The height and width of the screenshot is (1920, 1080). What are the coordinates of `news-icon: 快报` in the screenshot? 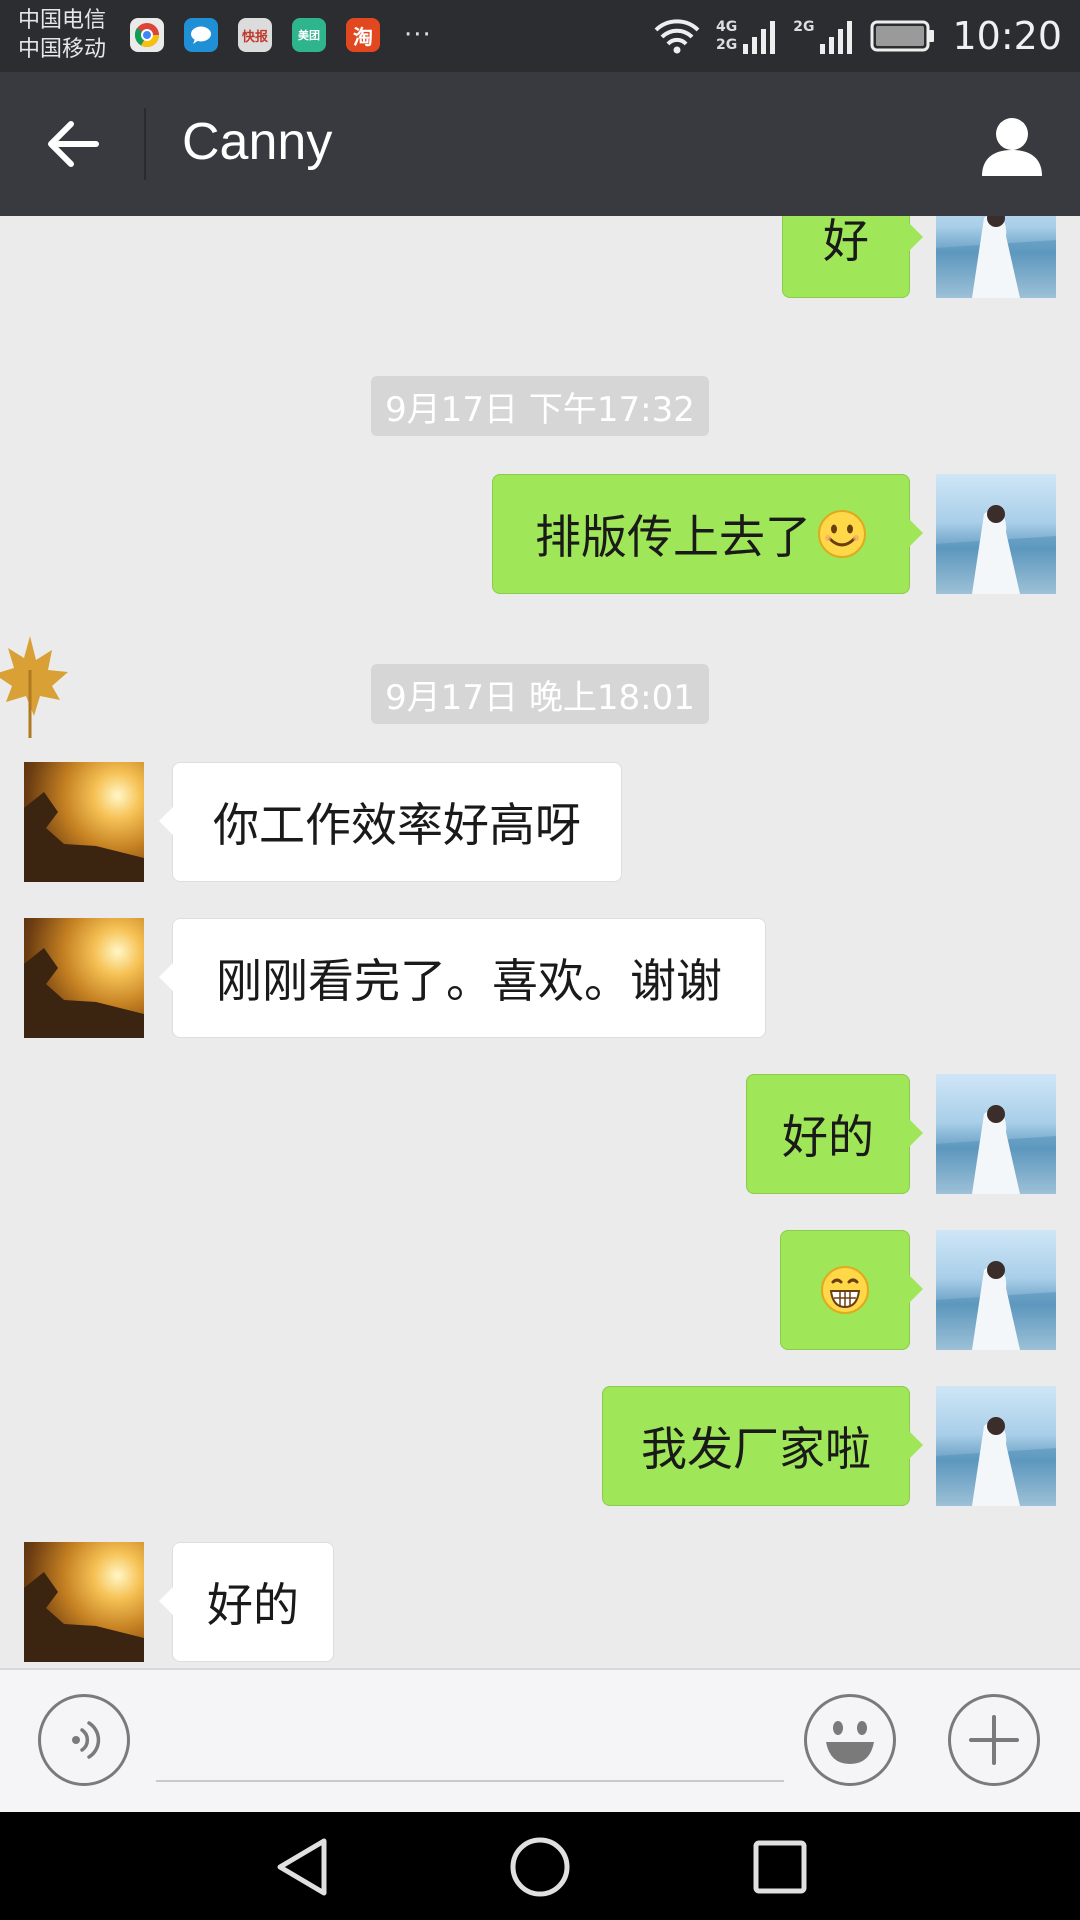 It's located at (255, 35).